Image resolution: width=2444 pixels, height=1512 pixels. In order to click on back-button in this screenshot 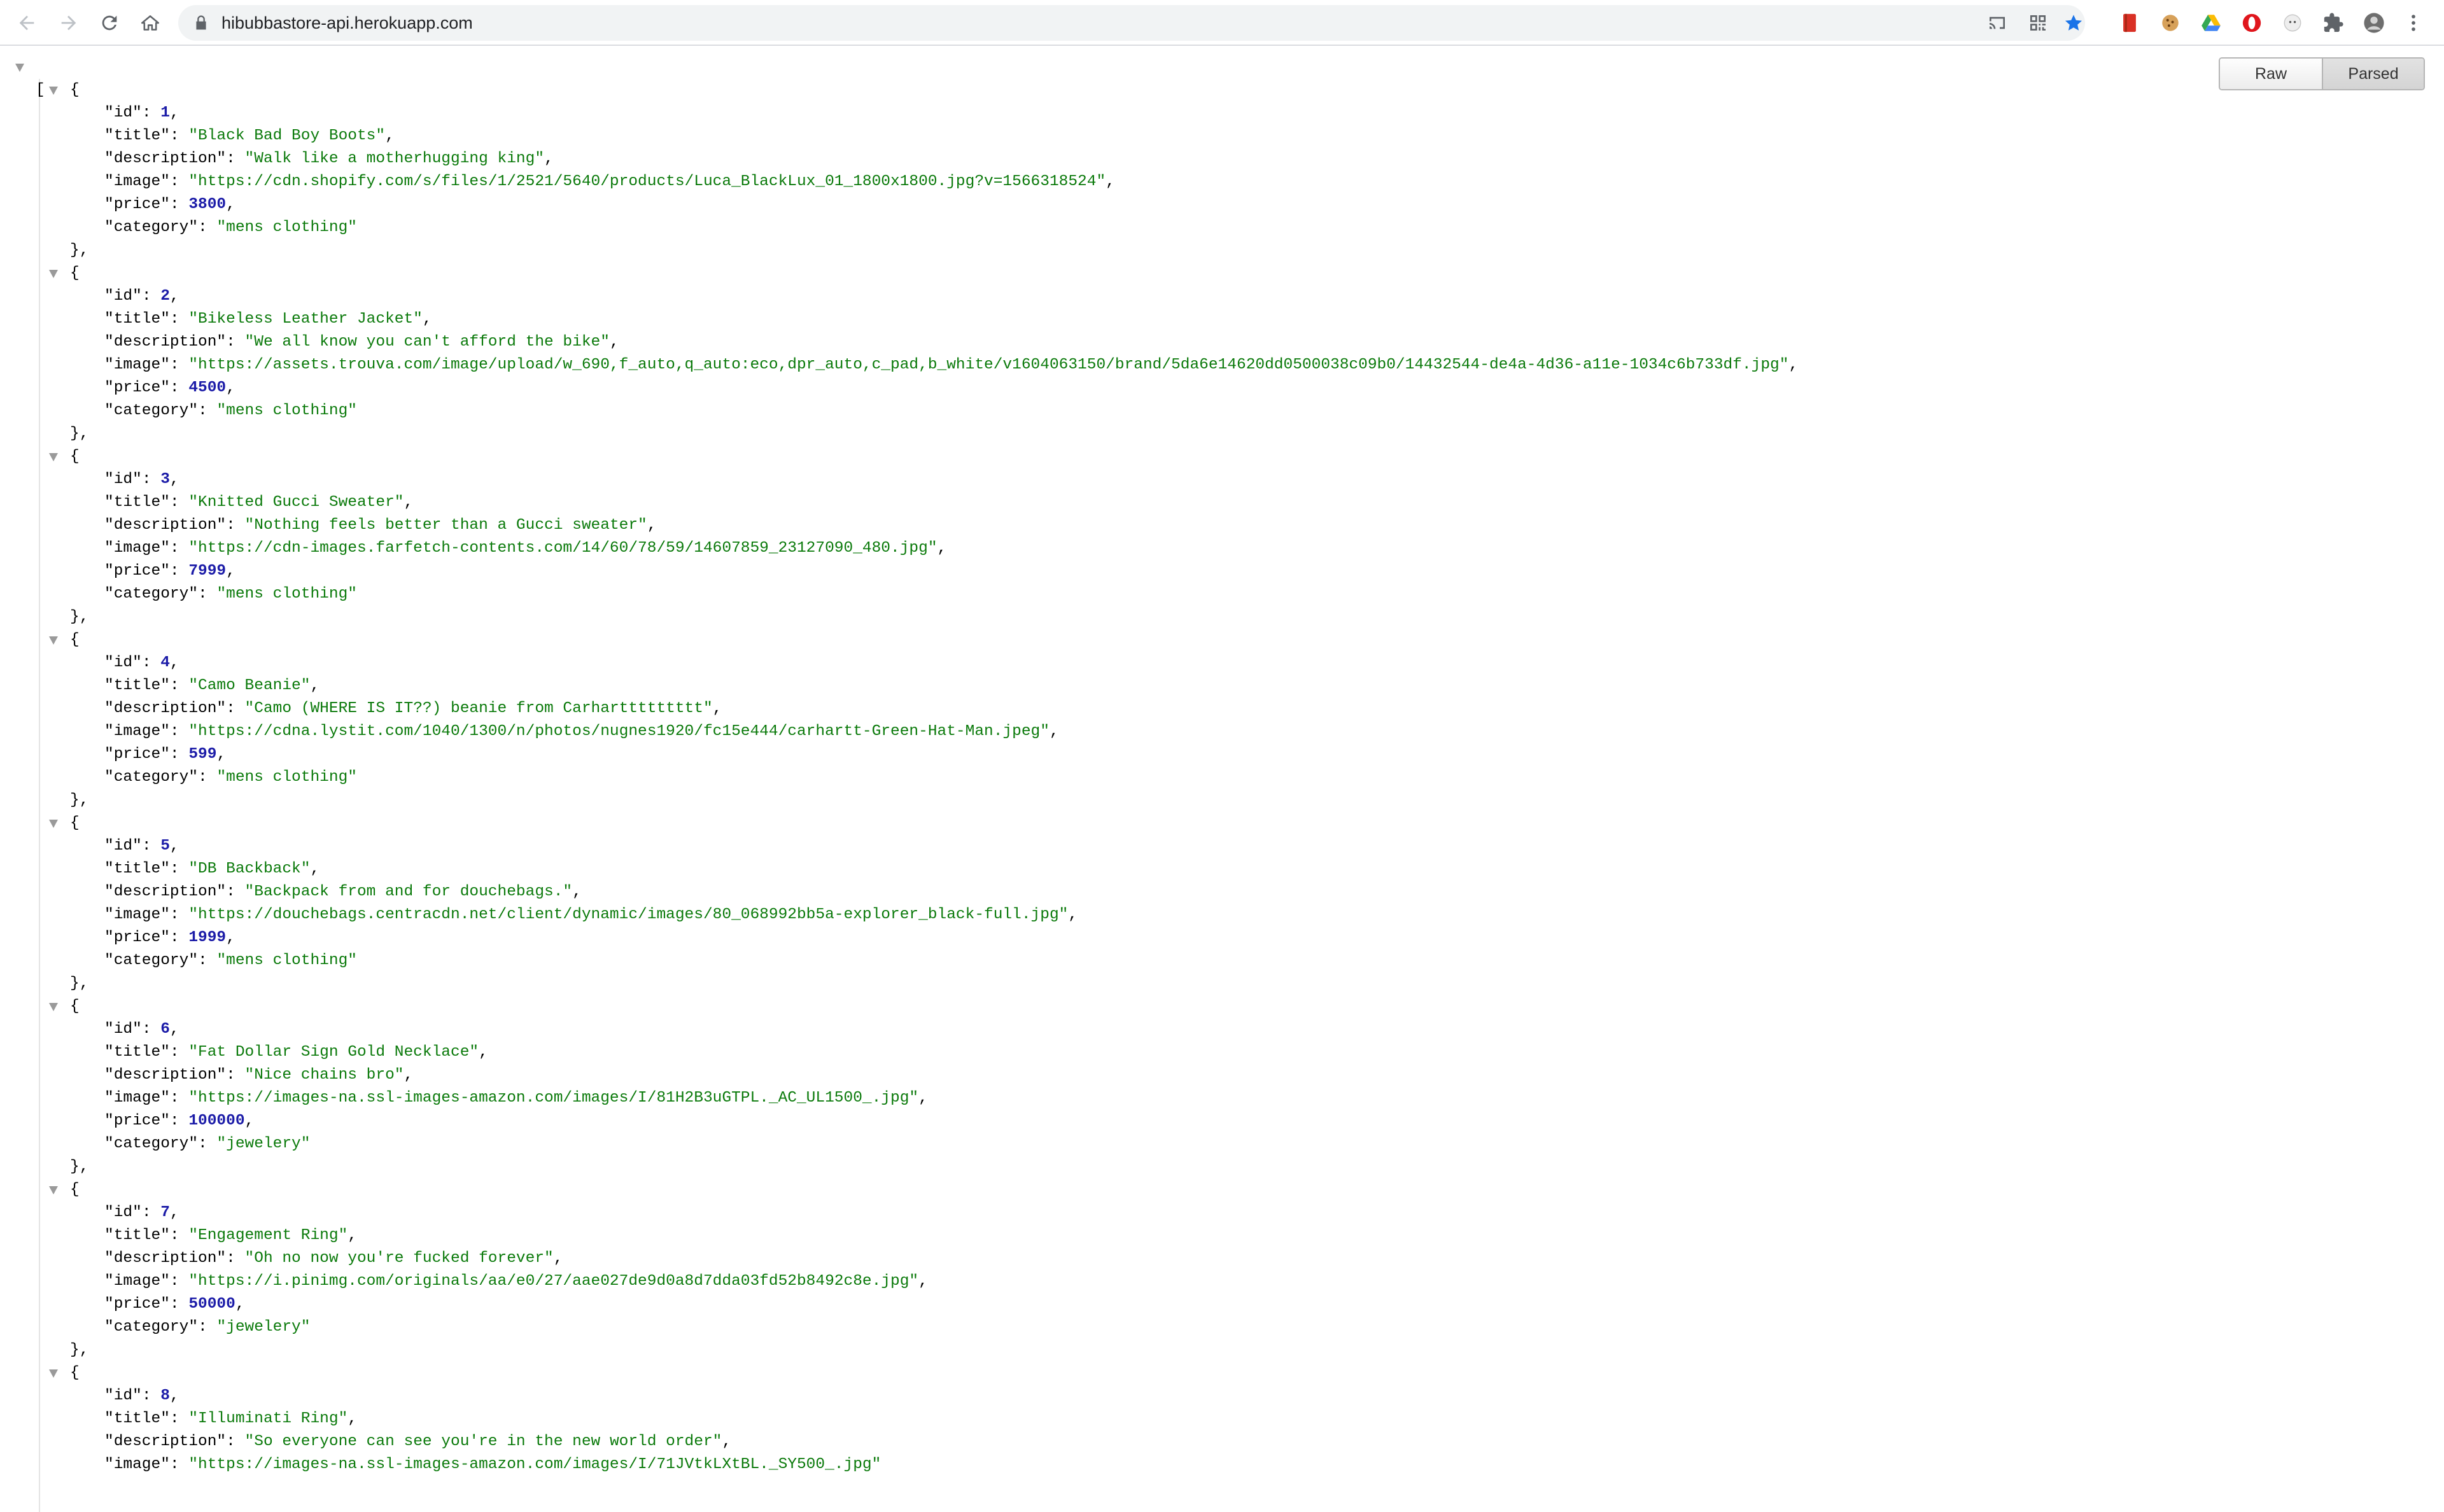, I will do `click(27, 23)`.